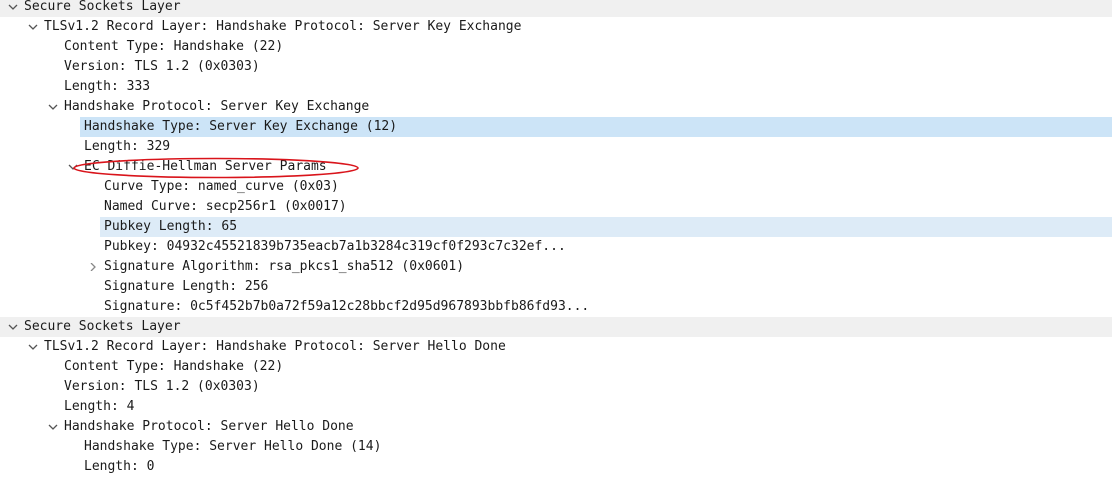 This screenshot has width=1112, height=493. Describe the element at coordinates (205, 166) in the screenshot. I see `tree-row-label: EC Diffie-Hellman Server Params` at that location.